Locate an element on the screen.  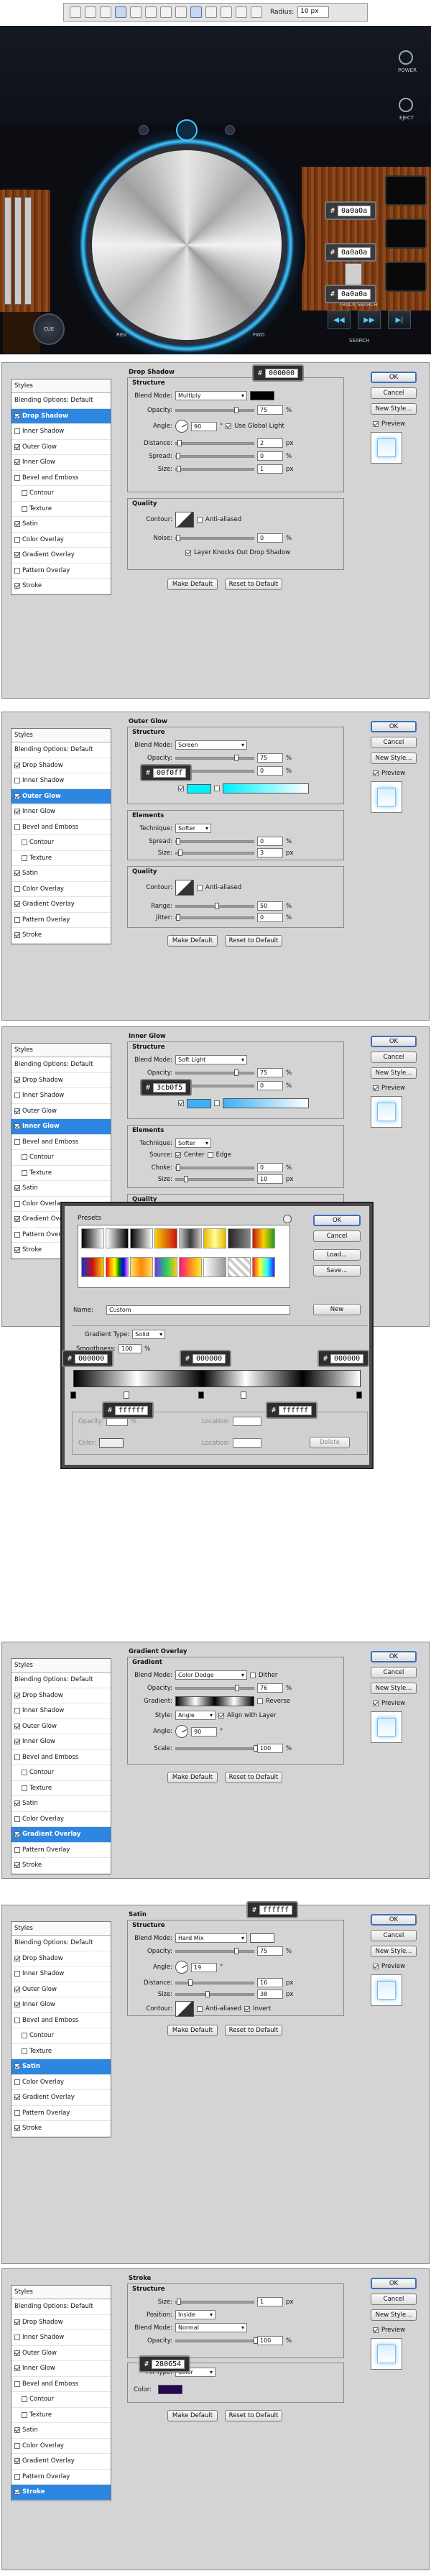
ge-cancel-button: Cancel is located at coordinates (337, 1236).